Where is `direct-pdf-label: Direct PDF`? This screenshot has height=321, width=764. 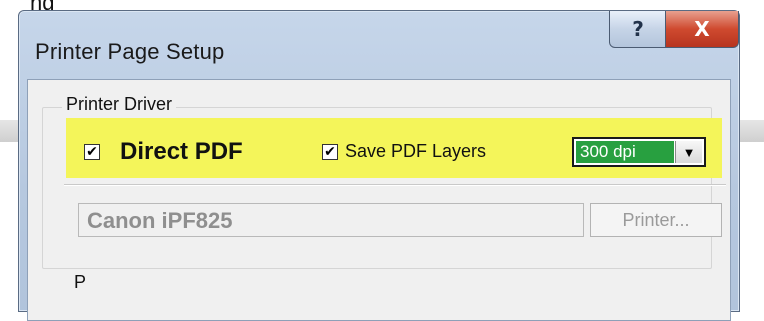
direct-pdf-label: Direct PDF is located at coordinates (181, 152).